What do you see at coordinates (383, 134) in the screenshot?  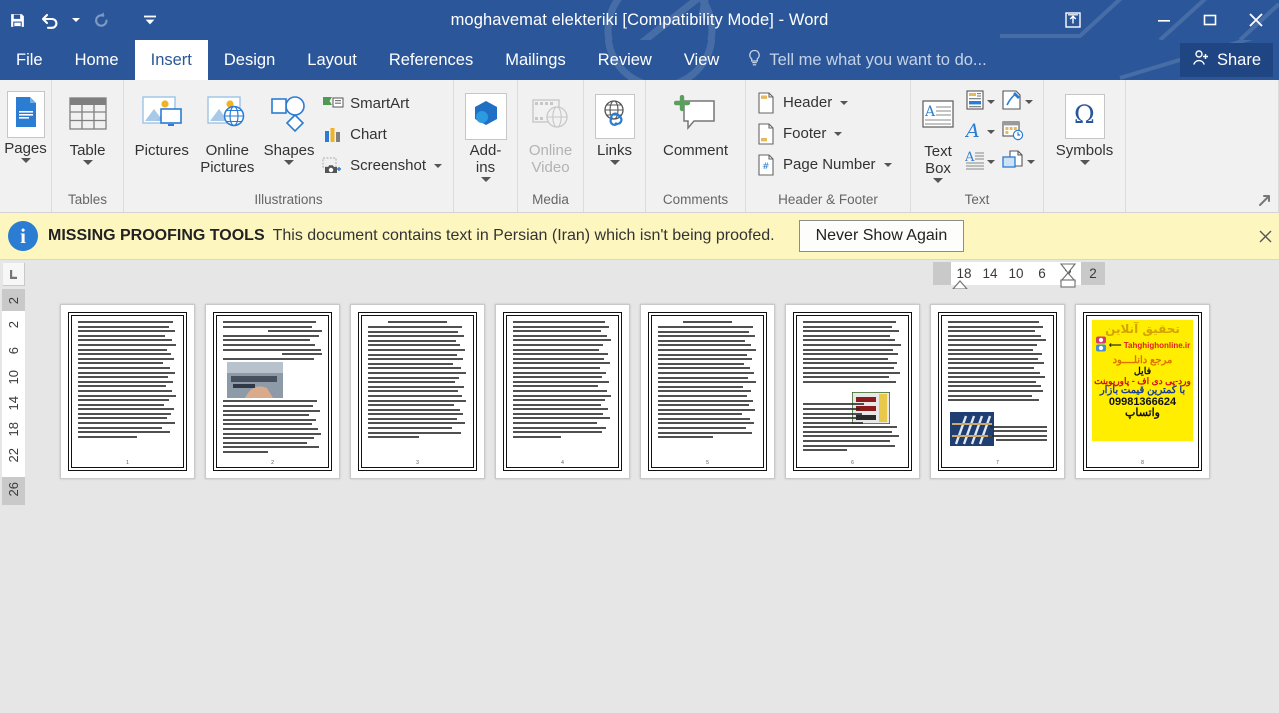 I see `chart-button: Chart` at bounding box center [383, 134].